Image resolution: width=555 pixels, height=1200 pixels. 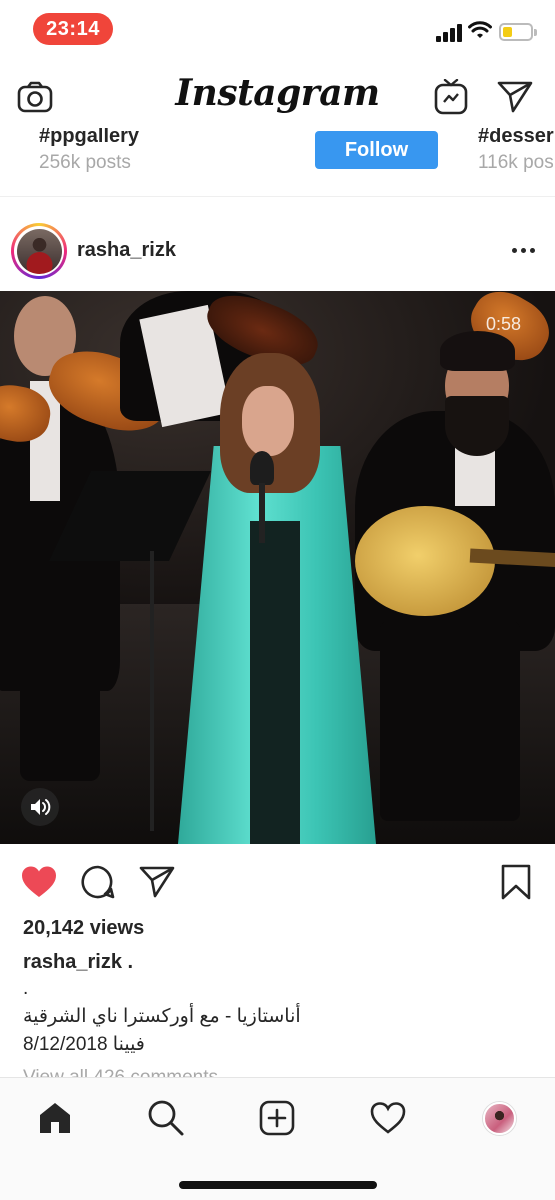 I want to click on share-icon, so click(x=157, y=882).